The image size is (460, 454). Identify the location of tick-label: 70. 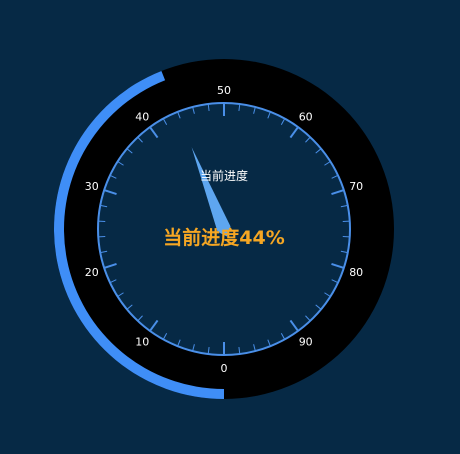
(356, 186).